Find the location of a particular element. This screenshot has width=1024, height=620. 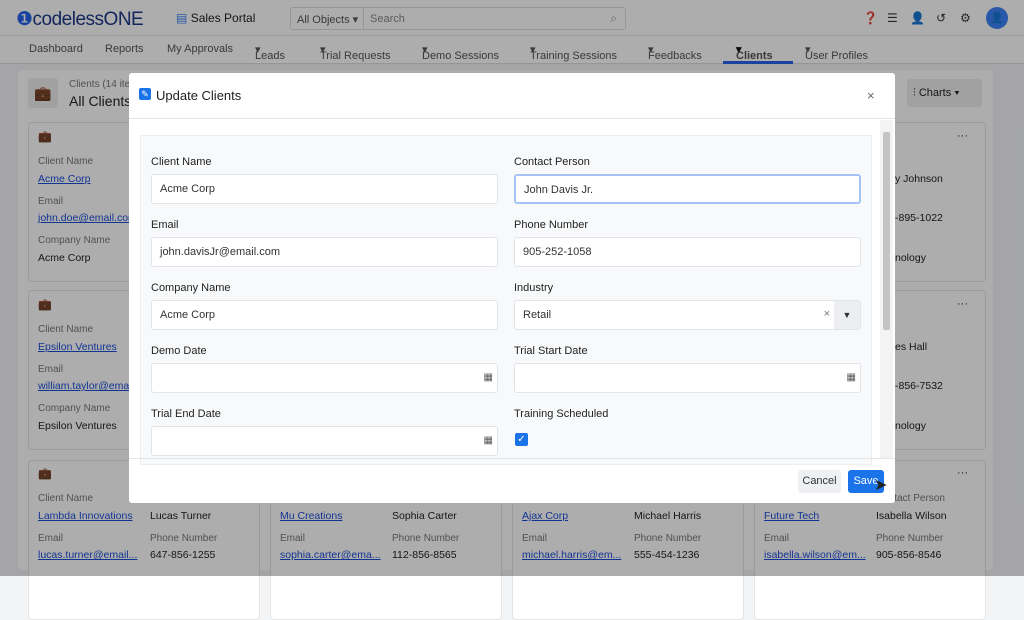

cancel-button: Cancel is located at coordinates (819, 481).